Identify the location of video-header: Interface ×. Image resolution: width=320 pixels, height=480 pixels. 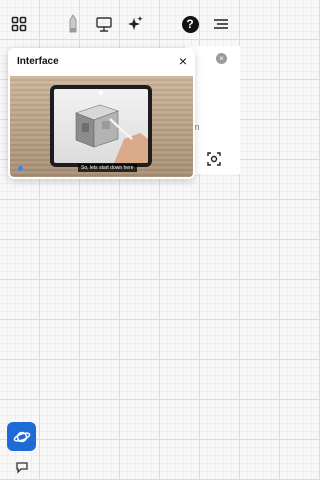
(101, 61).